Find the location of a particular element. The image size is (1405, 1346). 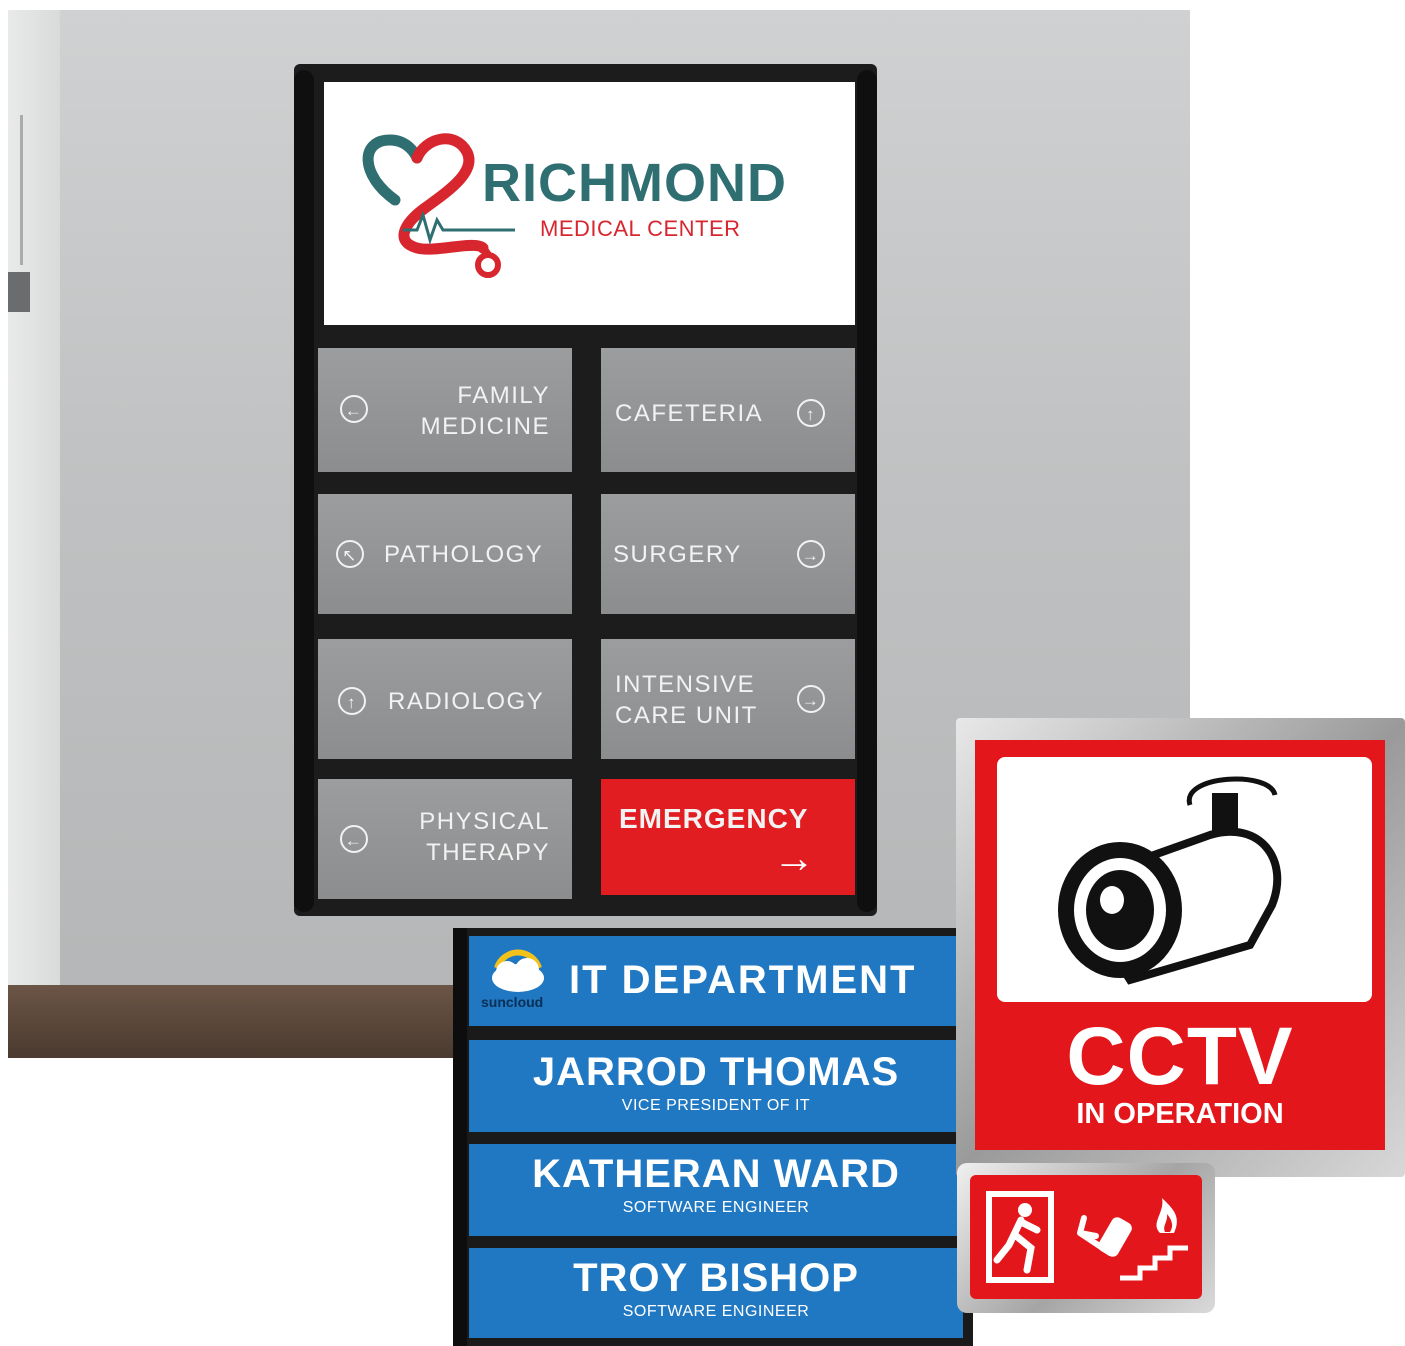

person-role: VICE PRESIDENT OF IT is located at coordinates (716, 1105).